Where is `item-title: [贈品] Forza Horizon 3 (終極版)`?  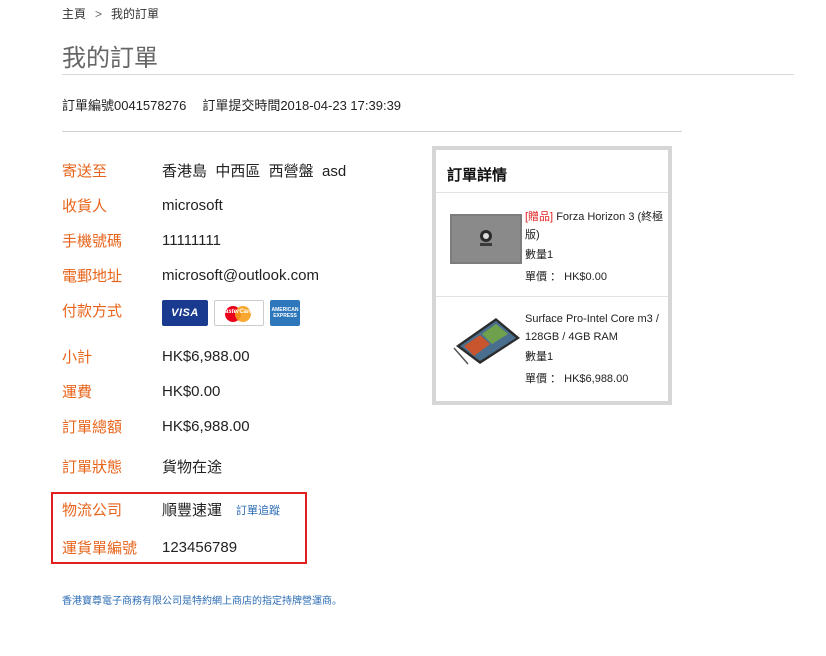 item-title: [贈品] Forza Horizon 3 (終極版) is located at coordinates (595, 226).